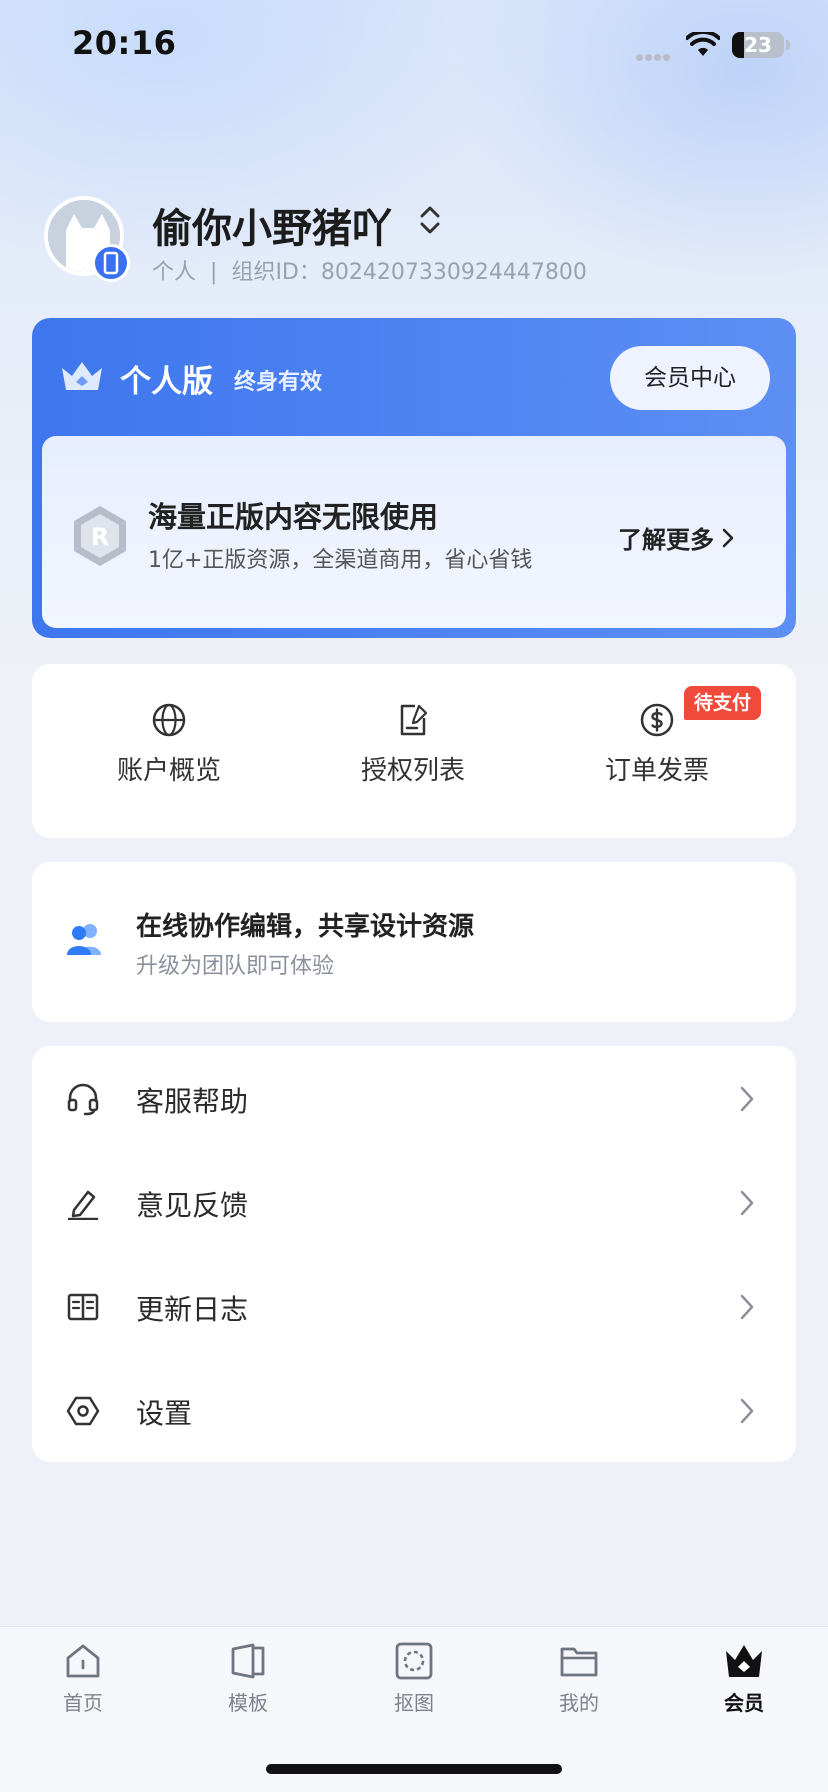 Image resolution: width=828 pixels, height=1792 pixels. What do you see at coordinates (414, 1661) in the screenshot?
I see `cutout-icon` at bounding box center [414, 1661].